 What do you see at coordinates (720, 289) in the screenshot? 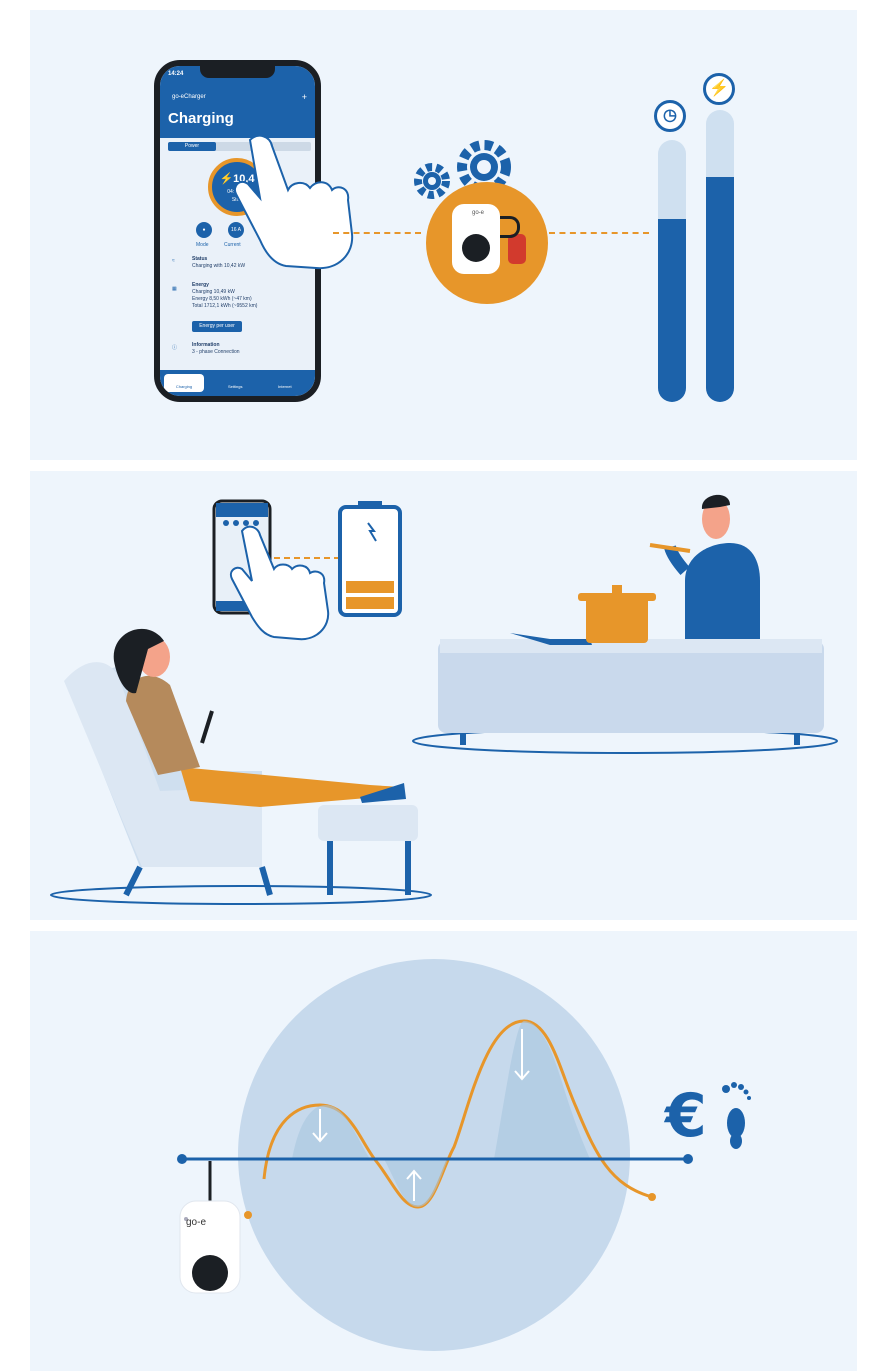
I see `energy-bar-fill` at bounding box center [720, 289].